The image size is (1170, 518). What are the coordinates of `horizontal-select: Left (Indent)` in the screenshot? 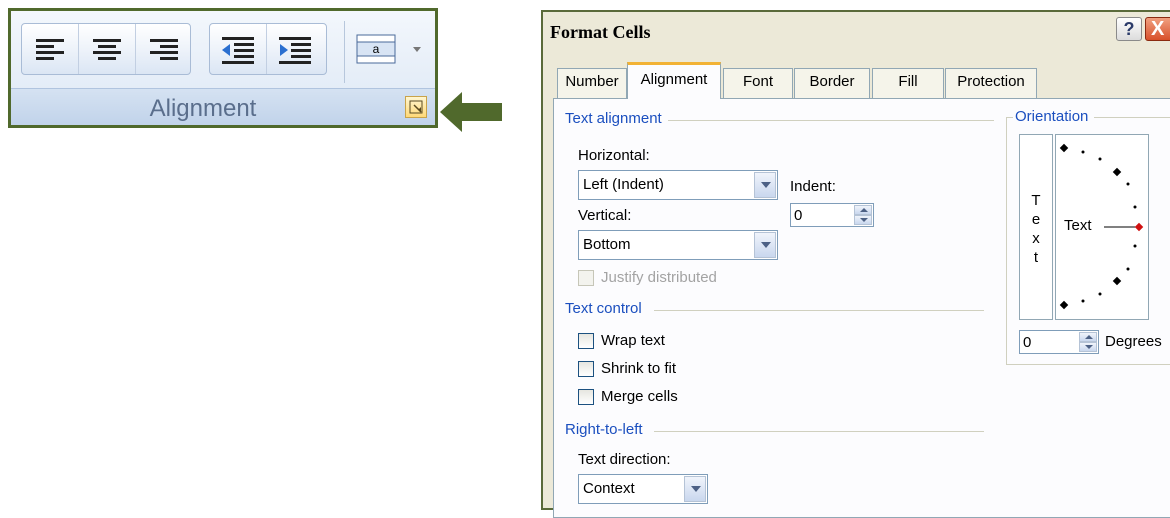 It's located at (678, 185).